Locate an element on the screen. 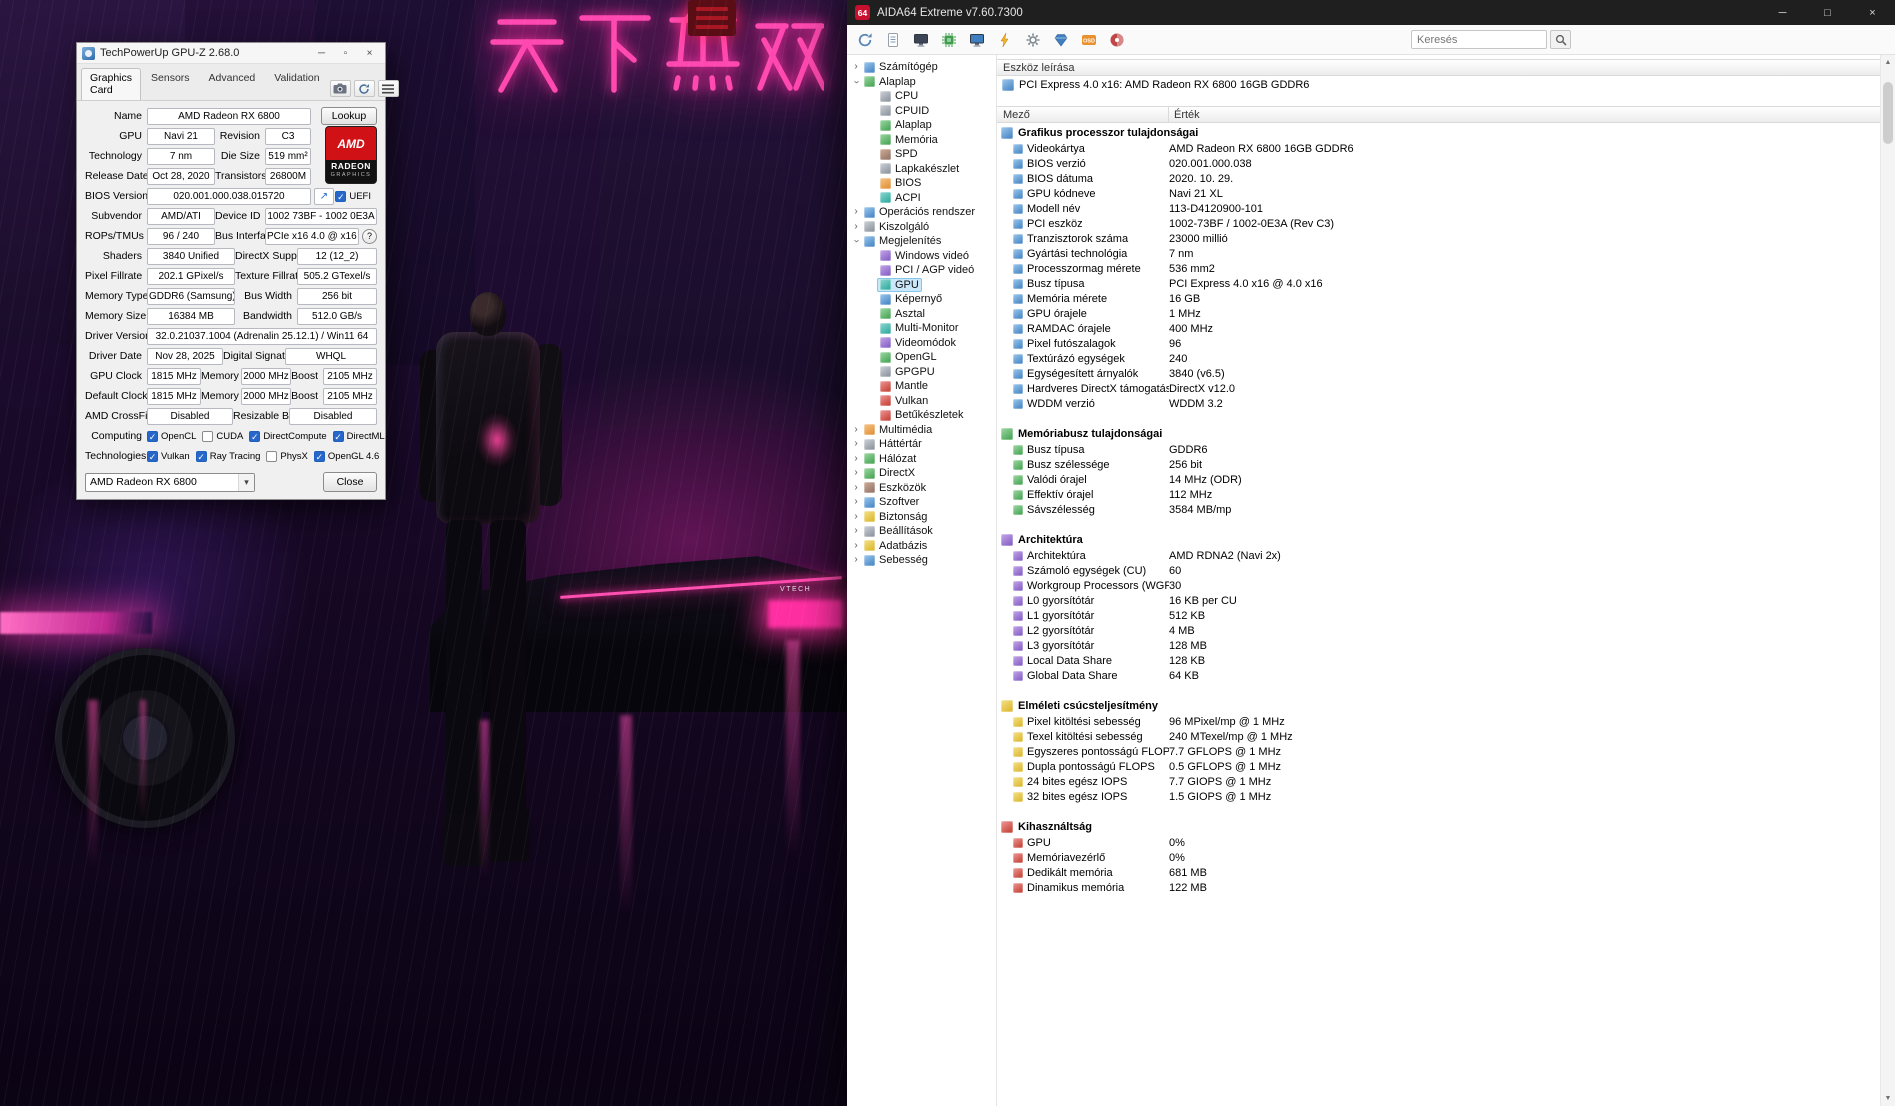 Image resolution: width=1895 pixels, height=1106 pixels. tree-item-lapkakeszlet: Lapkakészlet is located at coordinates (921, 169).